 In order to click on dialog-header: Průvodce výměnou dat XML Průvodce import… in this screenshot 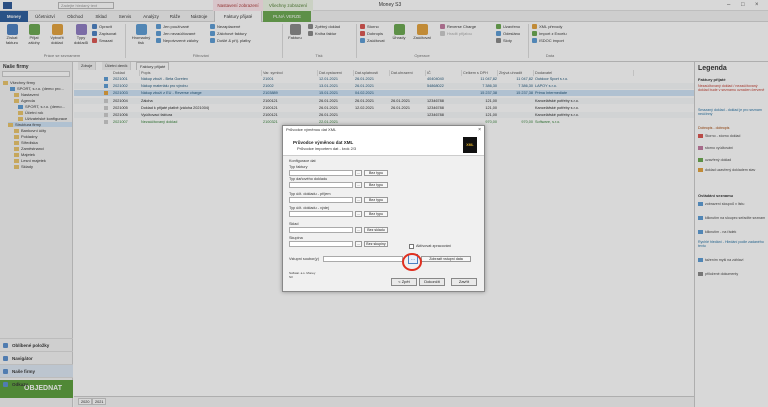, I will do `click(383, 145)`.